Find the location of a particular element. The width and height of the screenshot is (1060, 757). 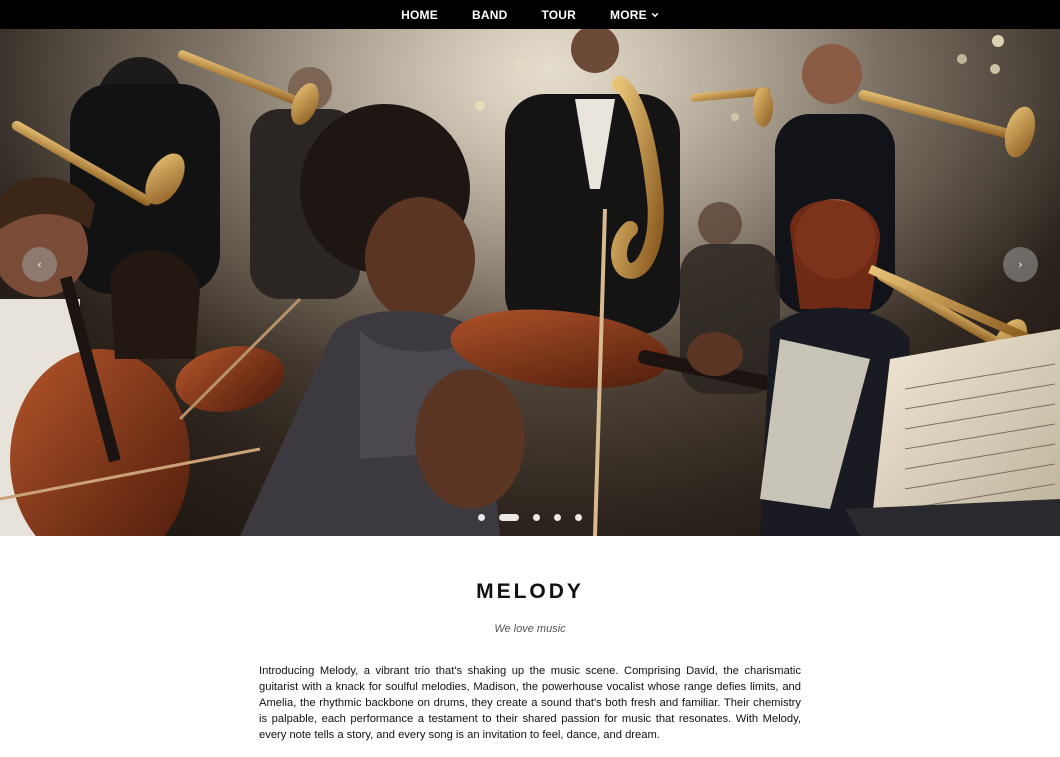

chevron-right-icon: › is located at coordinates (1020, 264).